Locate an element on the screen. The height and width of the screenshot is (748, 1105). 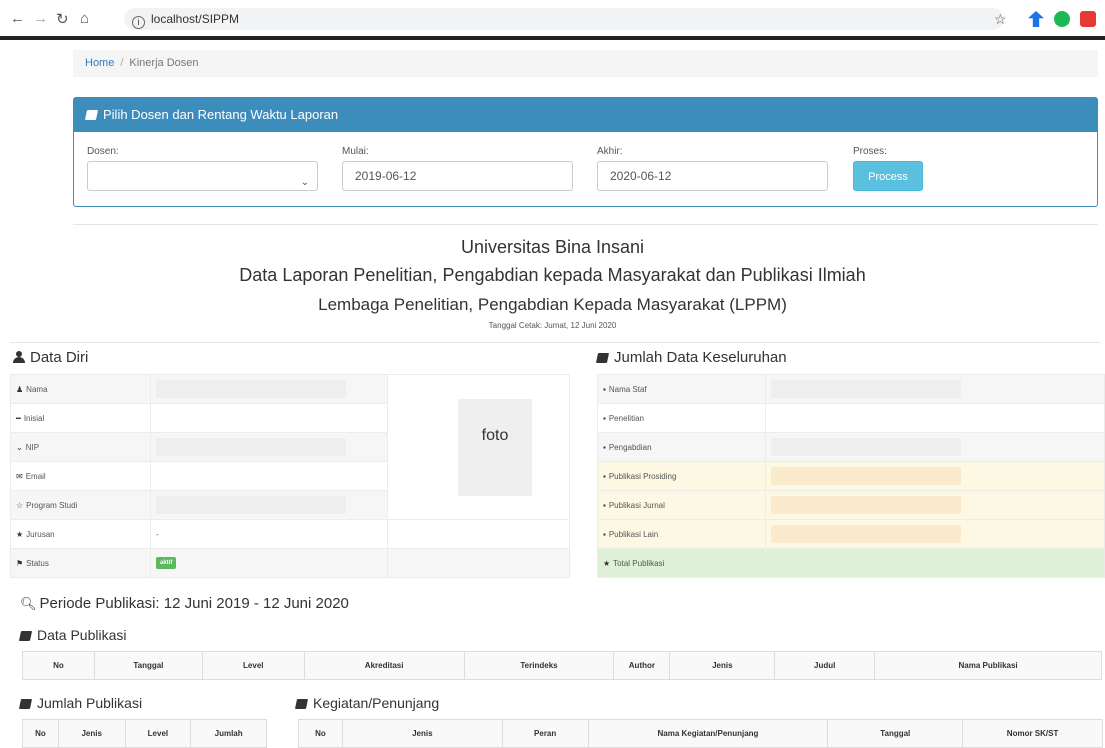
data-publikasi-title: Data Publikasi is located at coordinates (82, 635).